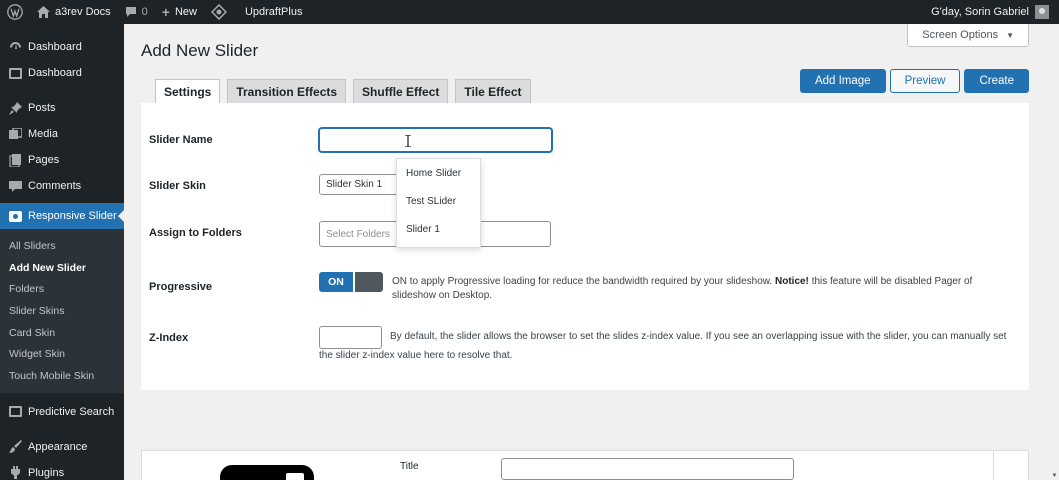  What do you see at coordinates (1054, 475) in the screenshot?
I see `scroll-down-arrow-icon: ▼` at bounding box center [1054, 475].